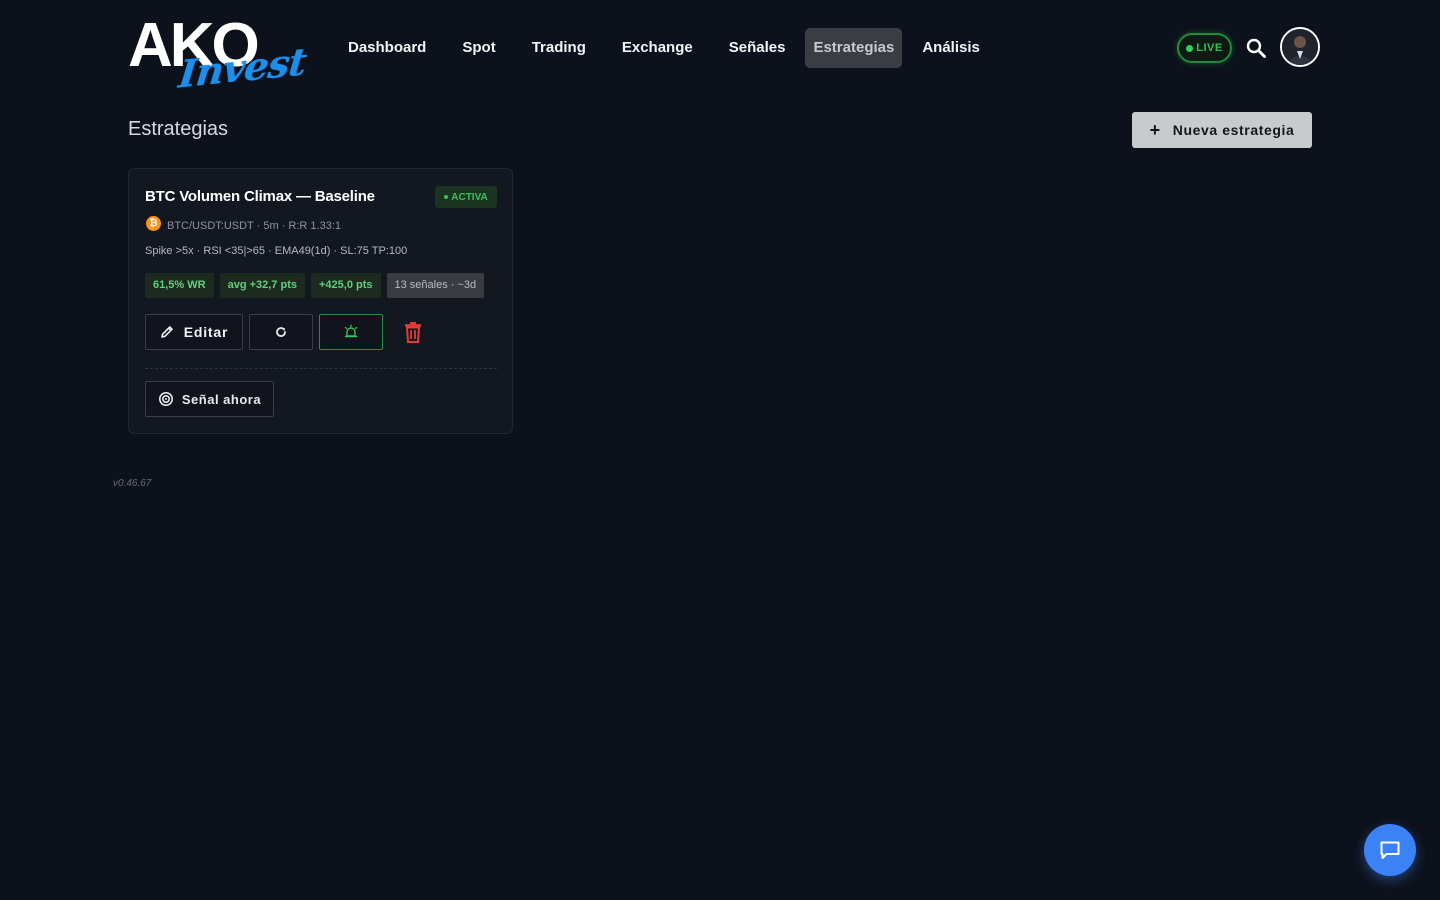  Describe the element at coordinates (387, 48) in the screenshot. I see `nav-item-dashboard: Dashboard` at that location.